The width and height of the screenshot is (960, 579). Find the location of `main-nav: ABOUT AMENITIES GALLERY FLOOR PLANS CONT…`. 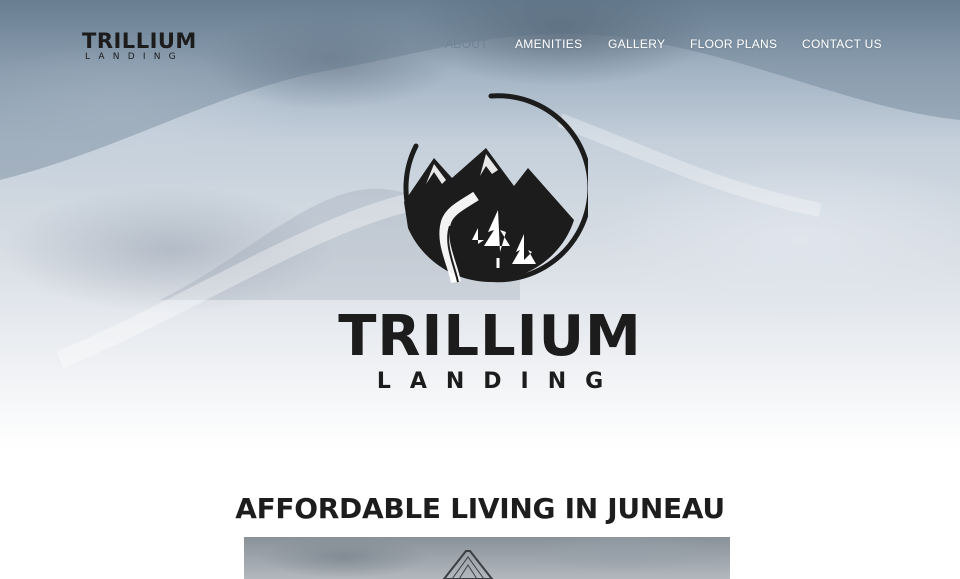

main-nav: ABOUT AMENITIES GALLERY FLOOR PLANS CONT… is located at coordinates (480, 44).